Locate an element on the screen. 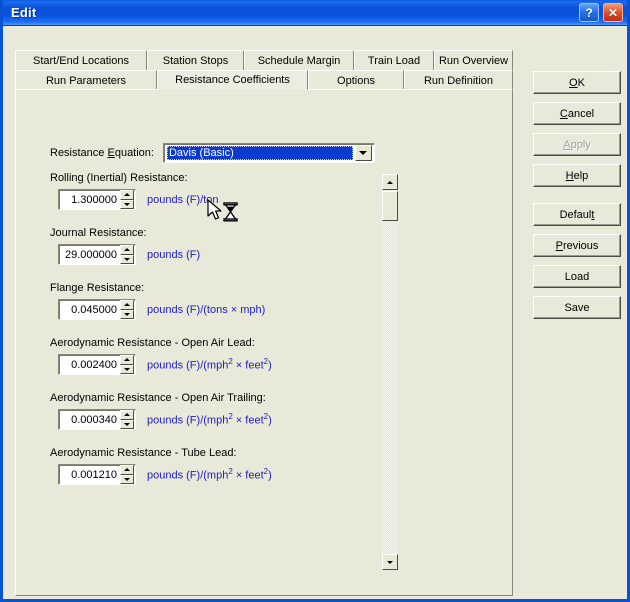 The height and width of the screenshot is (602, 630). tab-label: Run Definition is located at coordinates (458, 80).